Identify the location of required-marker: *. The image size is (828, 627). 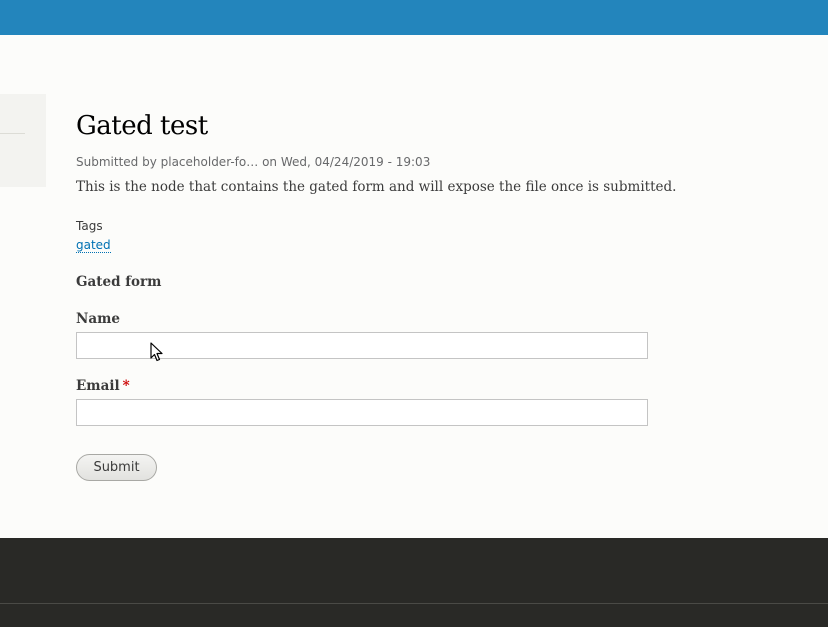
(126, 386).